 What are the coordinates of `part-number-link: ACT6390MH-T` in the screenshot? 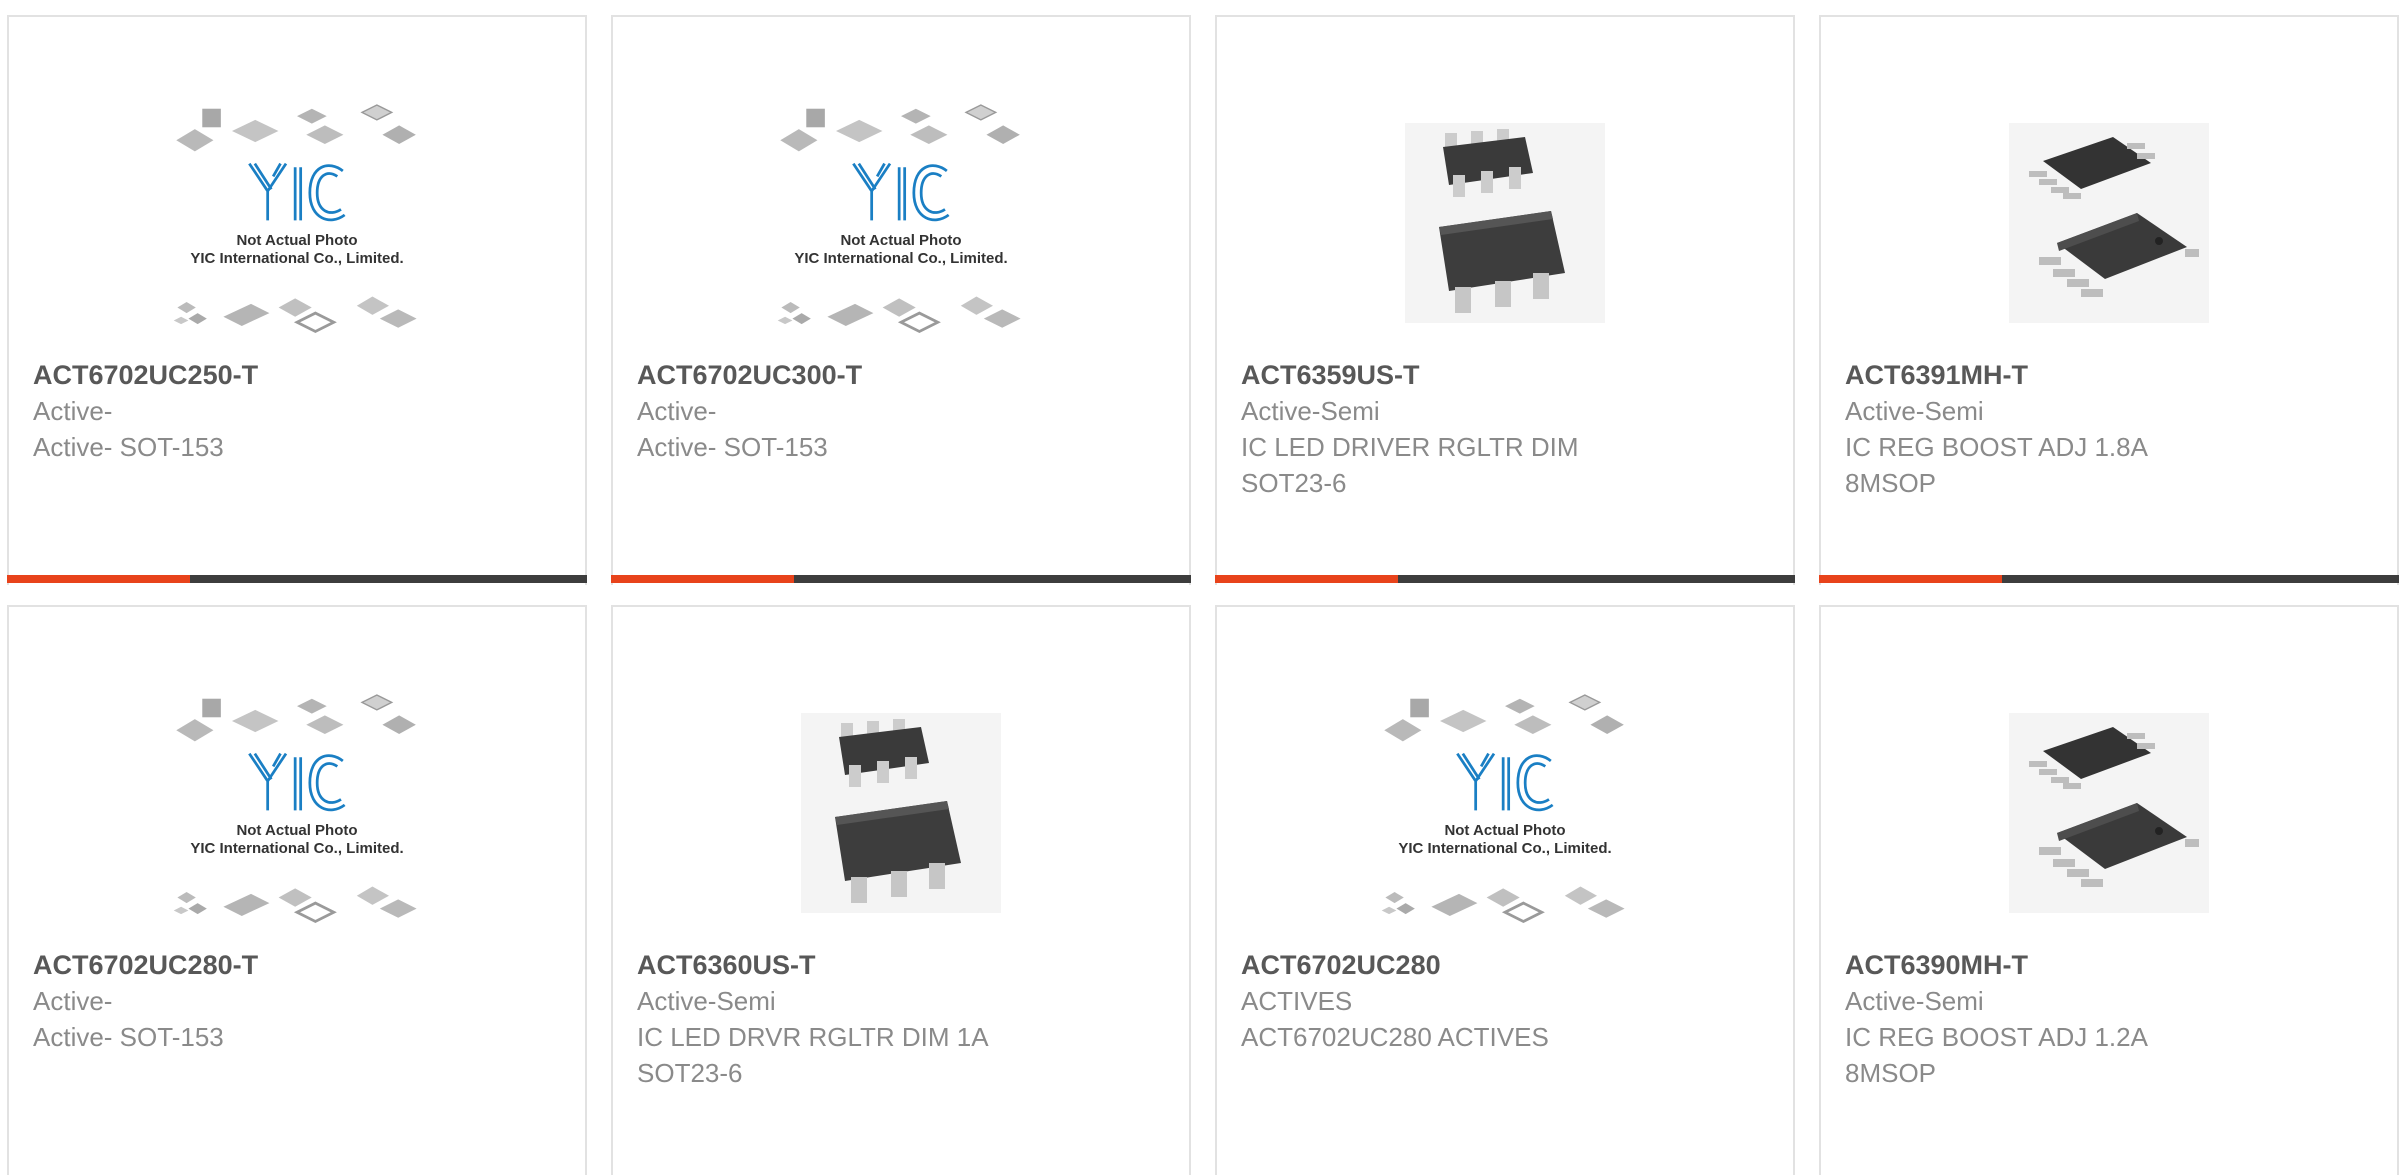 It's located at (2109, 965).